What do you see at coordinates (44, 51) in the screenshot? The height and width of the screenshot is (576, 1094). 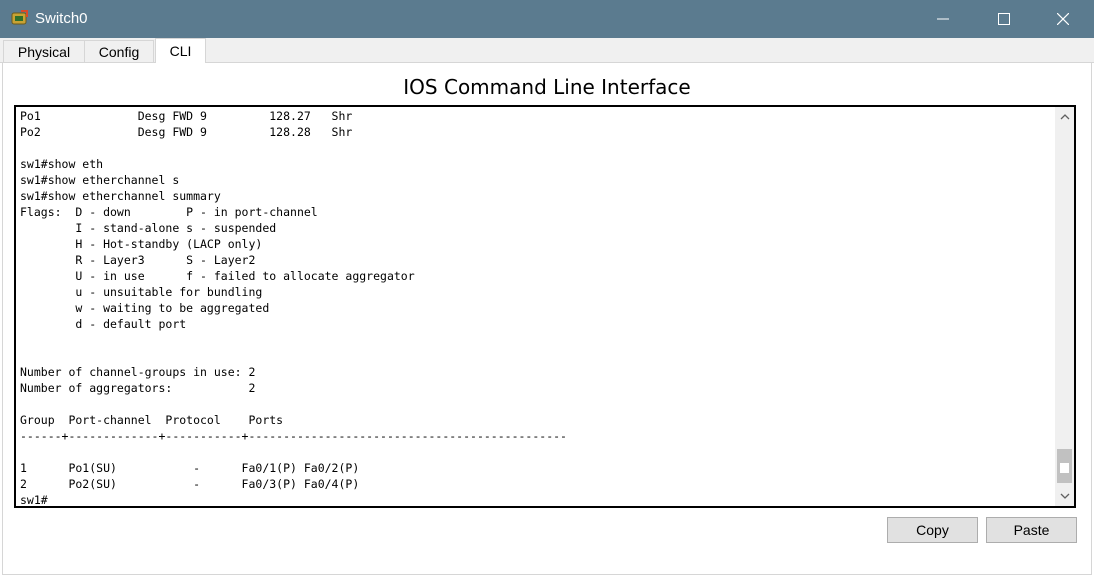 I see `tab-physical: Physical` at bounding box center [44, 51].